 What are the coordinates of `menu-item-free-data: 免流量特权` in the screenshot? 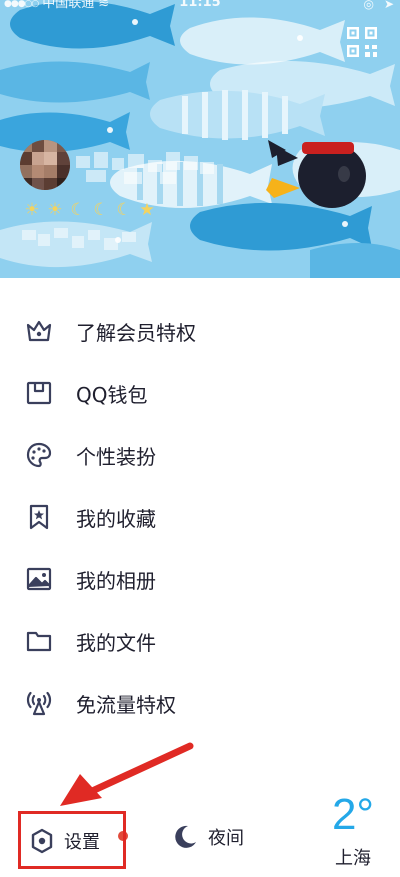 It's located at (200, 703).